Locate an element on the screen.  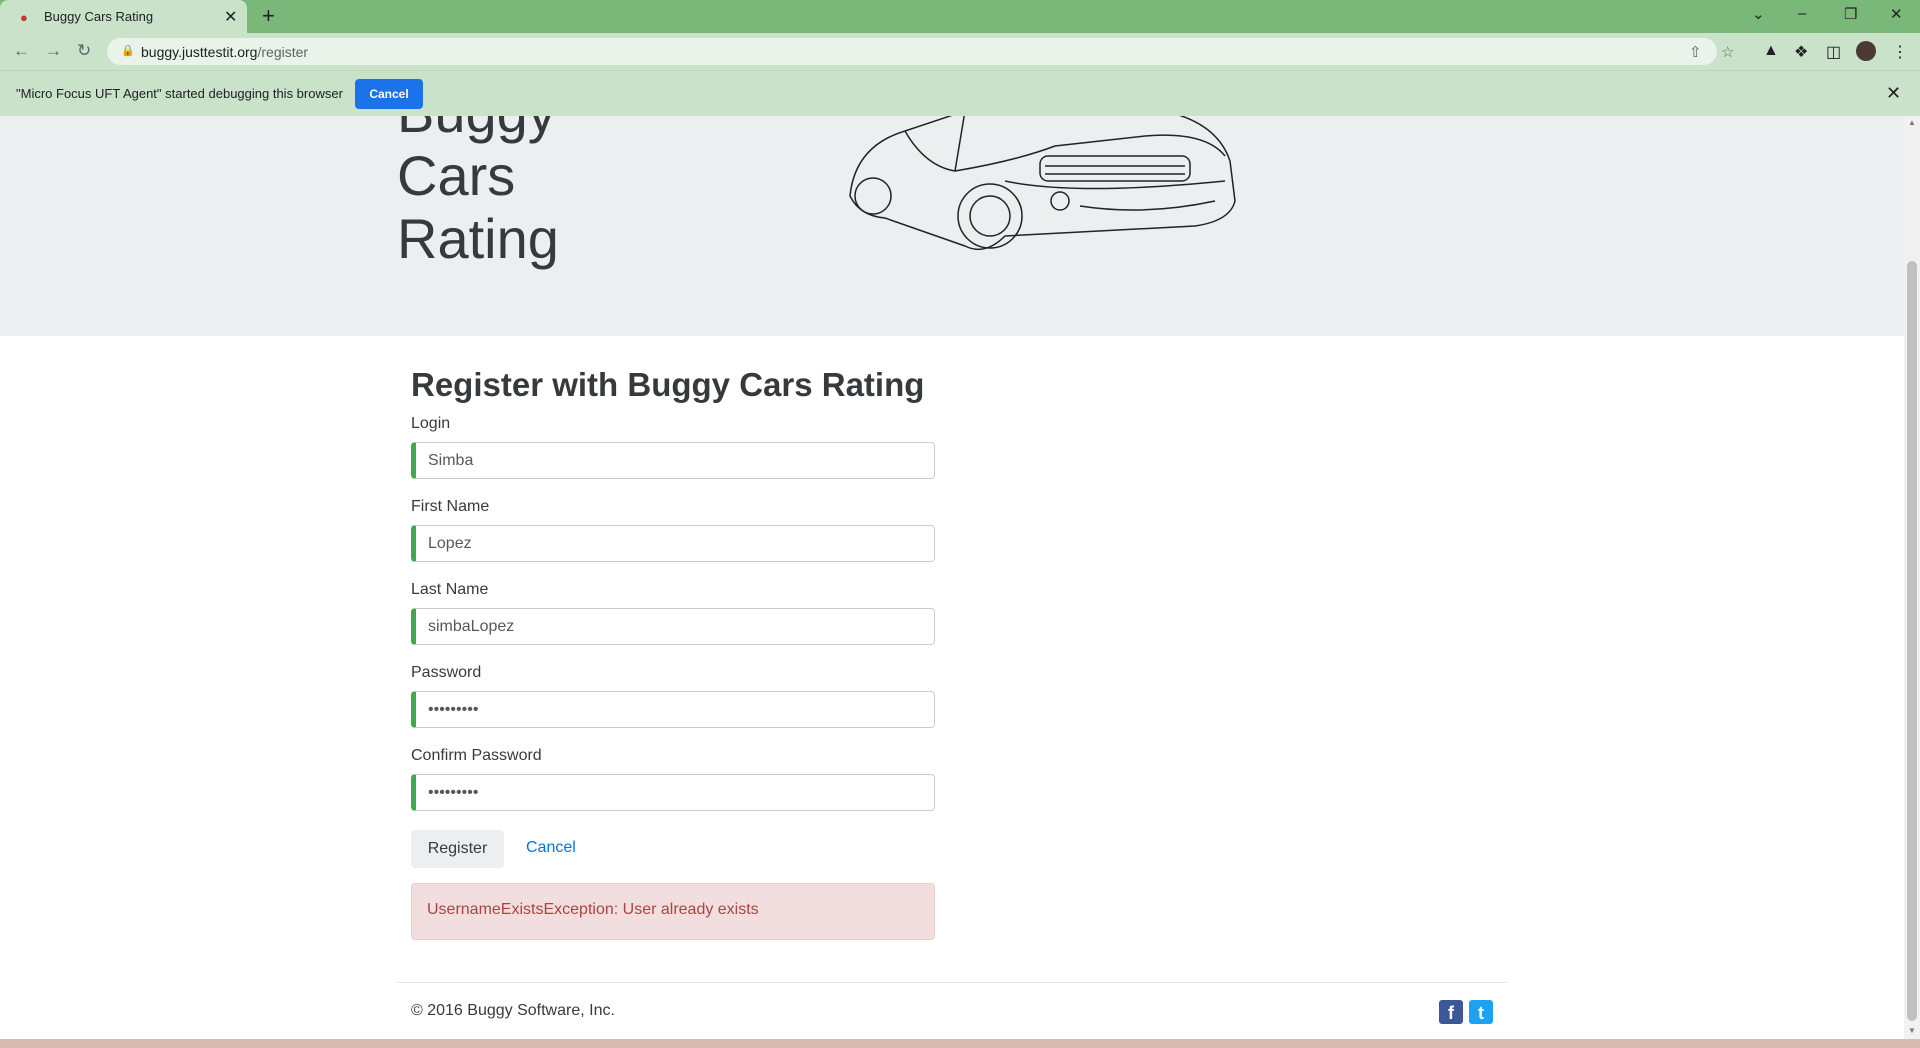
reload-icon: ↻ is located at coordinates (84, 51).